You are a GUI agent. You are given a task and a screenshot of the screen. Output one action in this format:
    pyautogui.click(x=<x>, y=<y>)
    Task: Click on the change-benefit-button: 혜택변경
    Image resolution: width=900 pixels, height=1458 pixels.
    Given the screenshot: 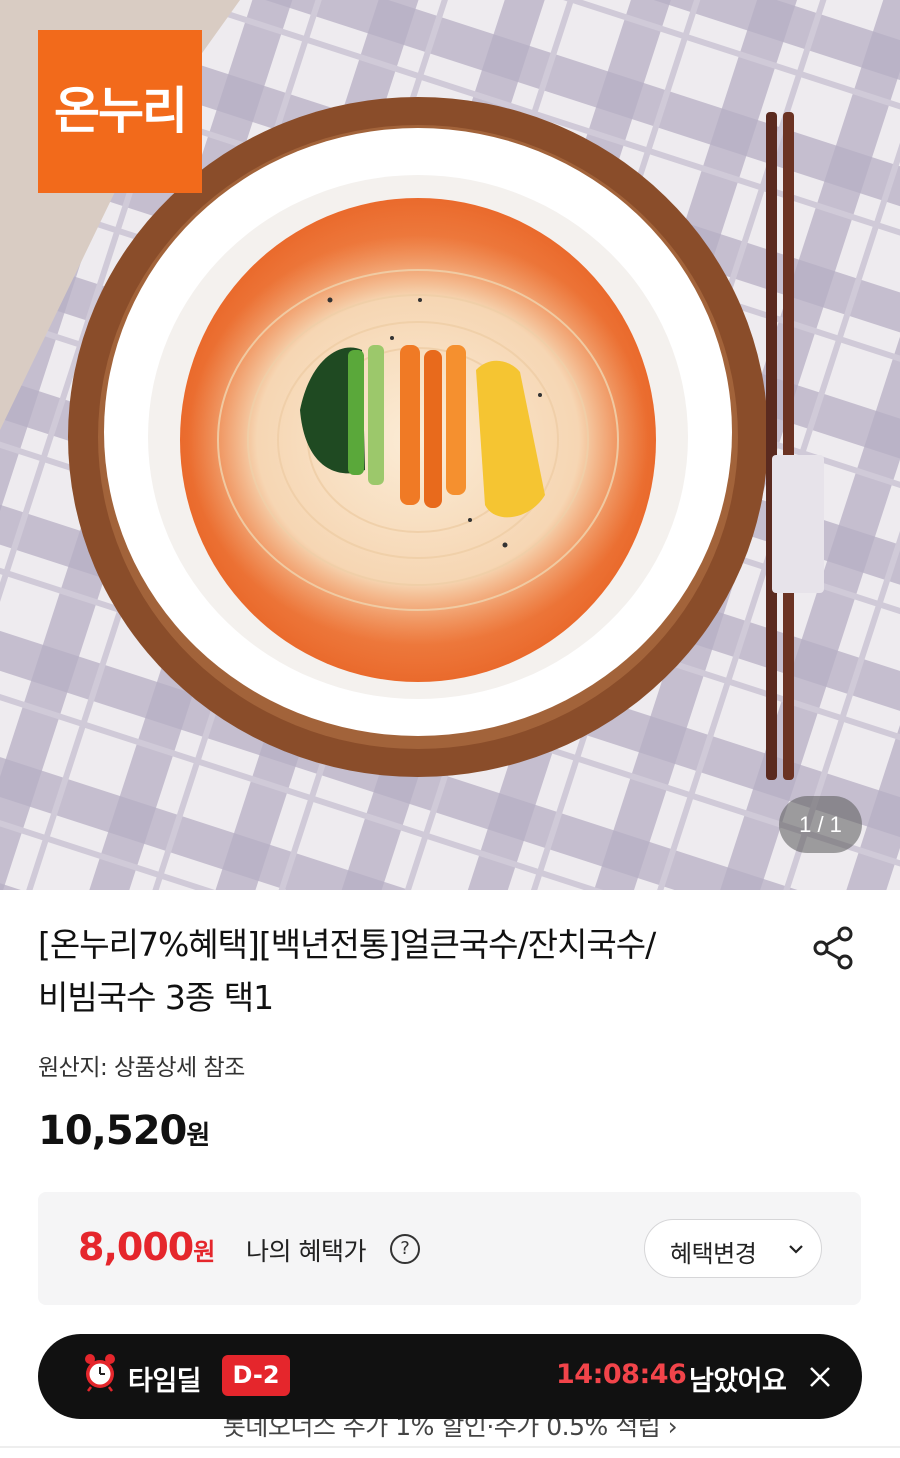 What is the action you would take?
    pyautogui.click(x=733, y=1248)
    